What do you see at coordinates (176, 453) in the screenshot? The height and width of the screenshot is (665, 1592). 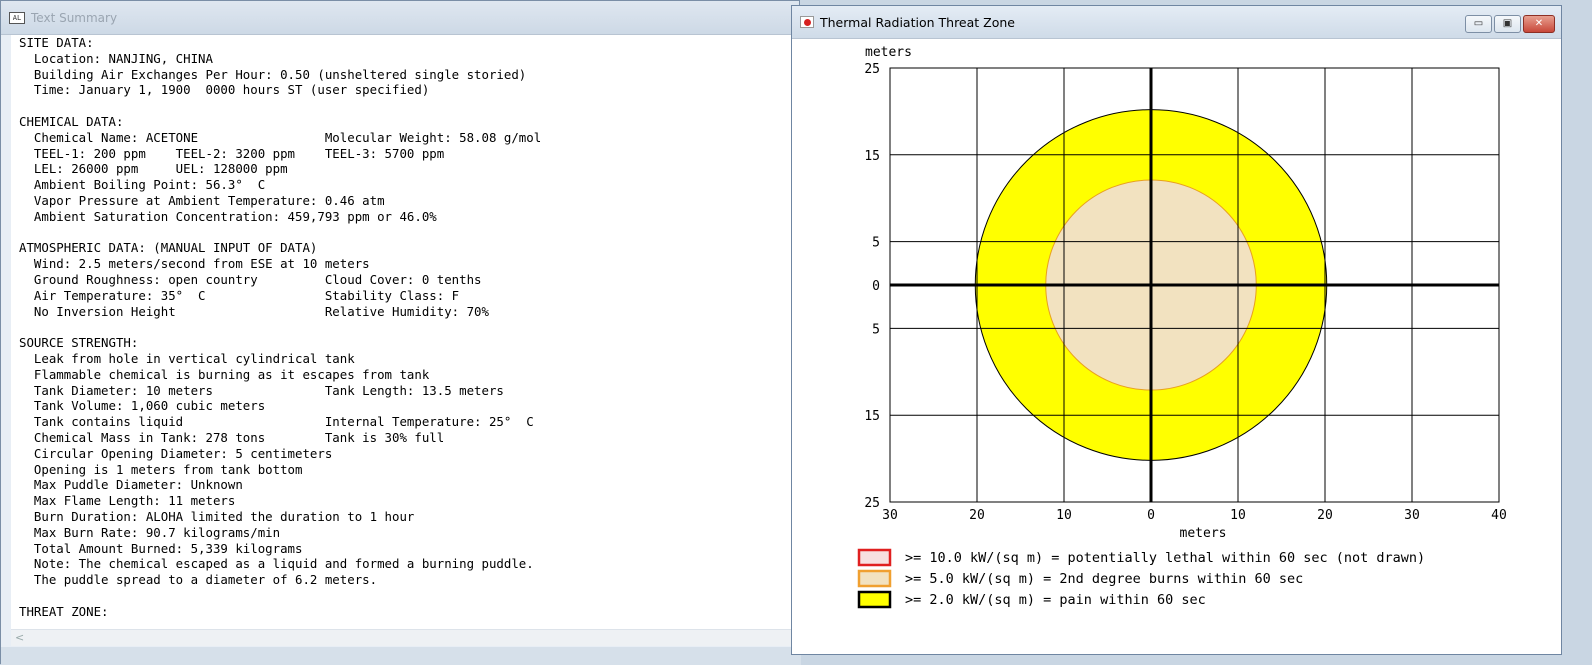 I see `summary-line: Circular Opening Diameter: 5 centimeters` at bounding box center [176, 453].